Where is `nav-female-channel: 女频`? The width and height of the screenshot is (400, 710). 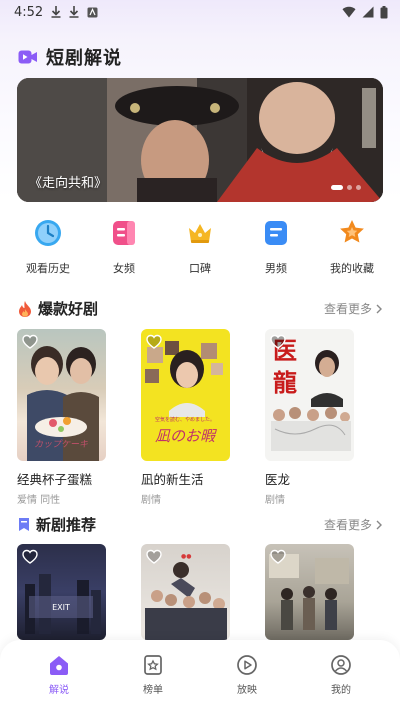 nav-female-channel: 女频 is located at coordinates (124, 247).